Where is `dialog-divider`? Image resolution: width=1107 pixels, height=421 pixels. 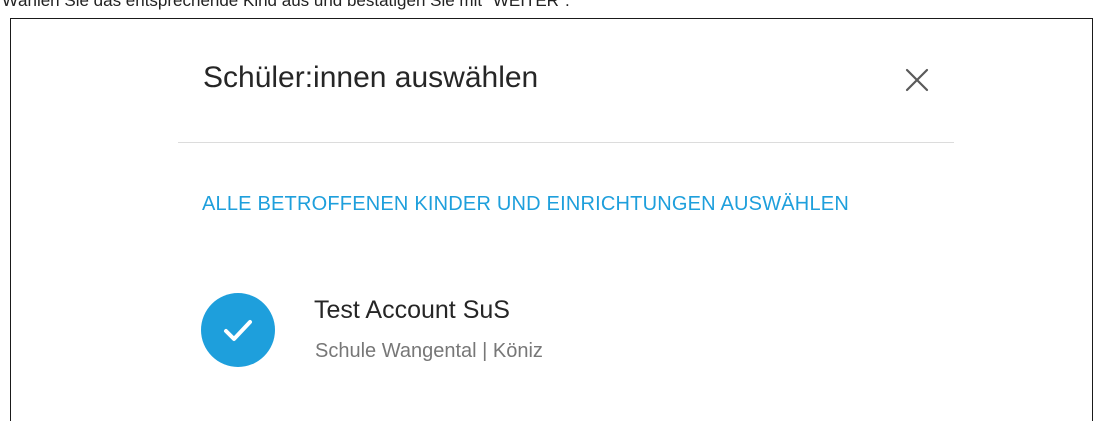
dialog-divider is located at coordinates (566, 142).